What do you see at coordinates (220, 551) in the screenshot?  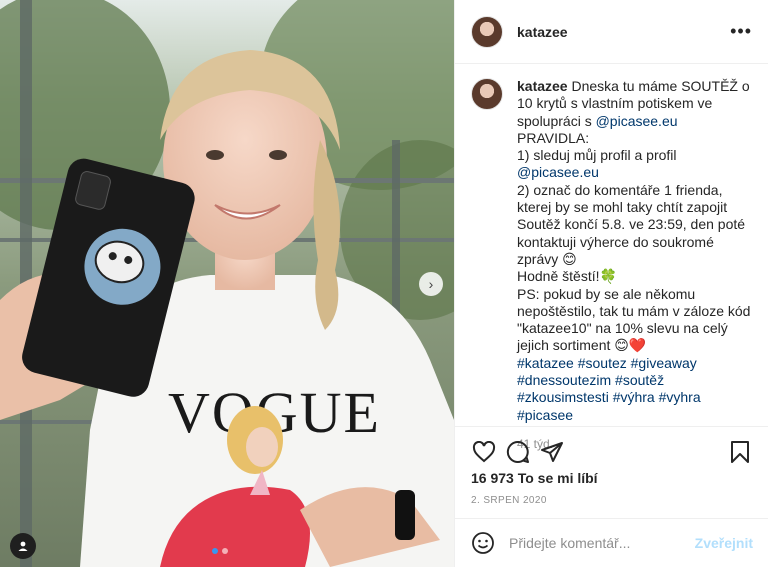 I see `carousel-indicator` at bounding box center [220, 551].